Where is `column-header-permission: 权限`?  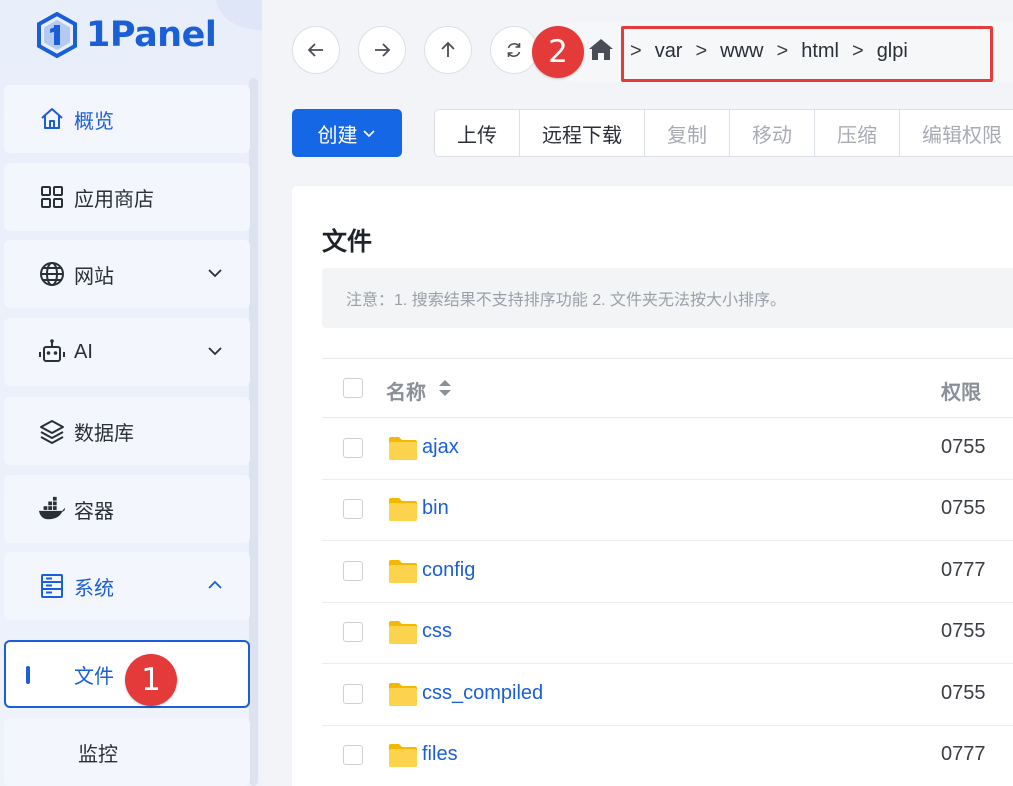 column-header-permission: 权限 is located at coordinates (961, 393).